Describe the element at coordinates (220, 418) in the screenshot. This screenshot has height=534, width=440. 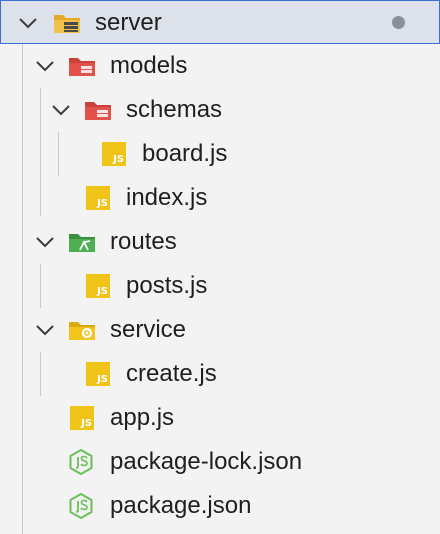
I see `tree-item-app-js: JS app.js` at that location.